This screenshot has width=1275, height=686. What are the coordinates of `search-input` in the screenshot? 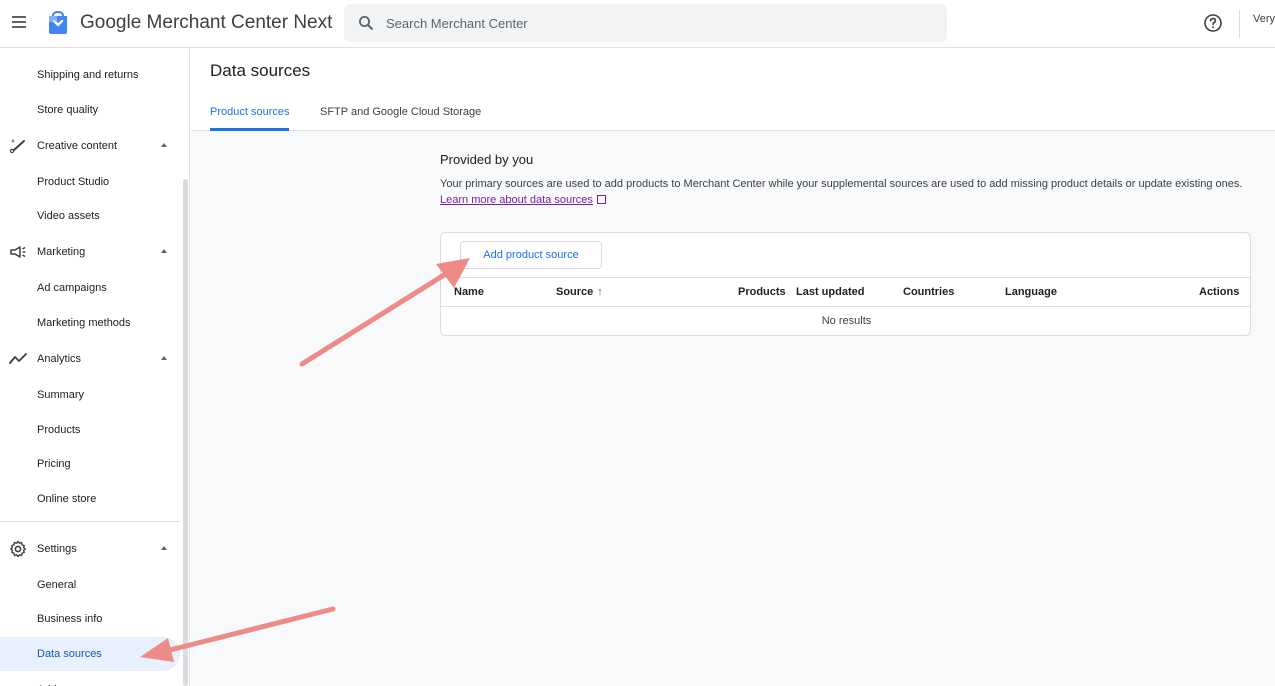 It's located at (656, 23).